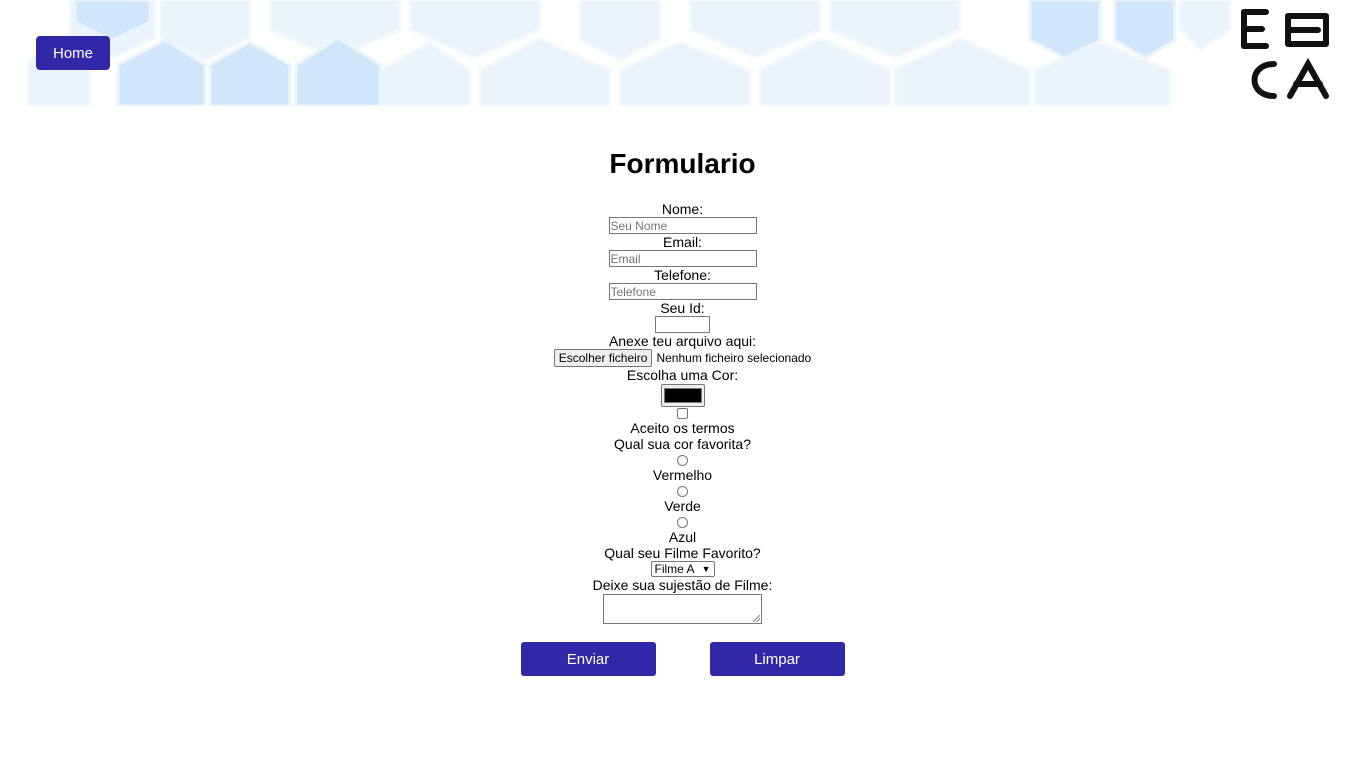 The height and width of the screenshot is (767, 1365). Describe the element at coordinates (682, 475) in the screenshot. I see `radio-label-vermelho: Vermelho` at that location.